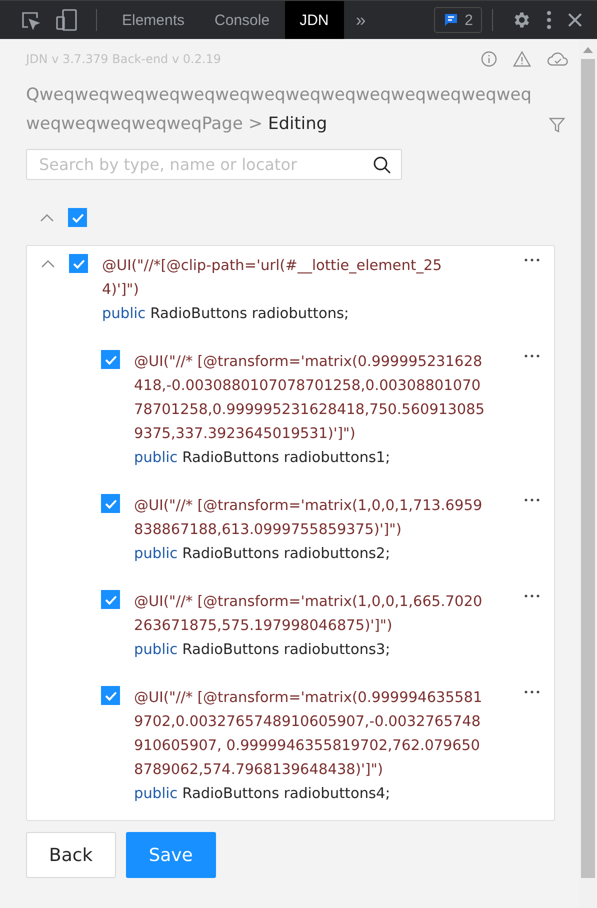  I want to click on locator-text: @UI("//* [@transform='matrix(0.9999946355819702,0.0032765748910605907,-0.0032765748910605907, 0.9999946355819702,762.0796508789062,574.7968139648438)']"), so click(309, 734).